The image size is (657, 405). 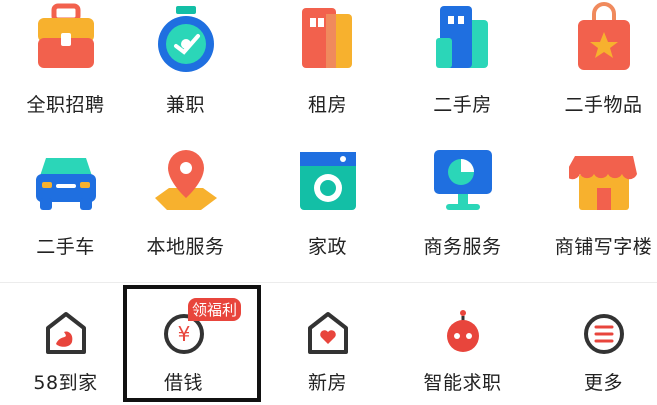 I want to click on bottom-item-label: 58到家, so click(x=65, y=383).